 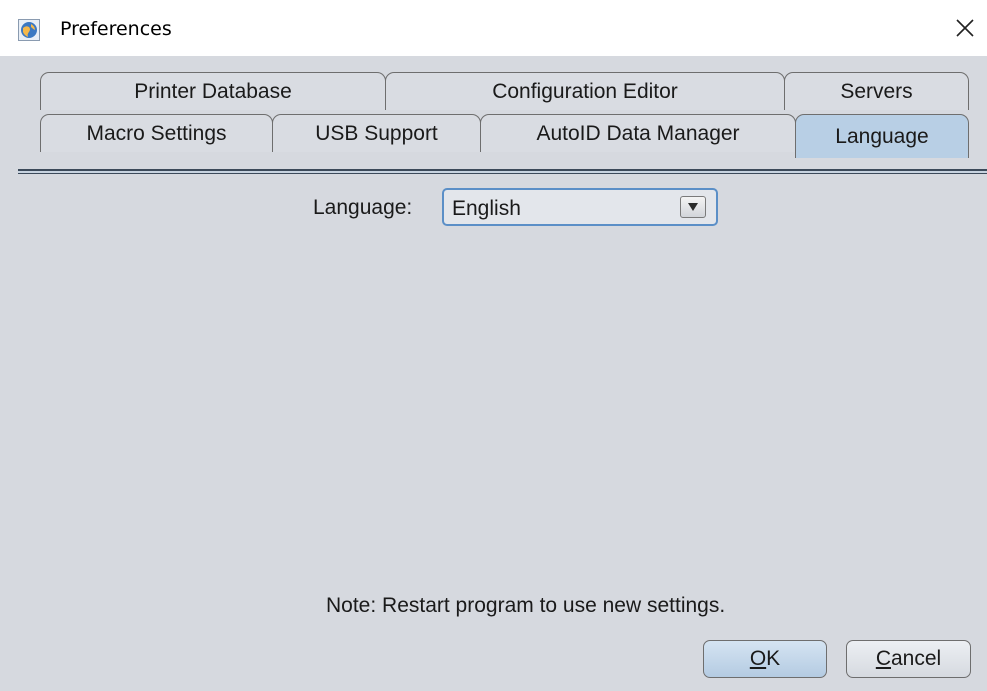 What do you see at coordinates (883, 658) in the screenshot?
I see `cancel-mnemonic: C` at bounding box center [883, 658].